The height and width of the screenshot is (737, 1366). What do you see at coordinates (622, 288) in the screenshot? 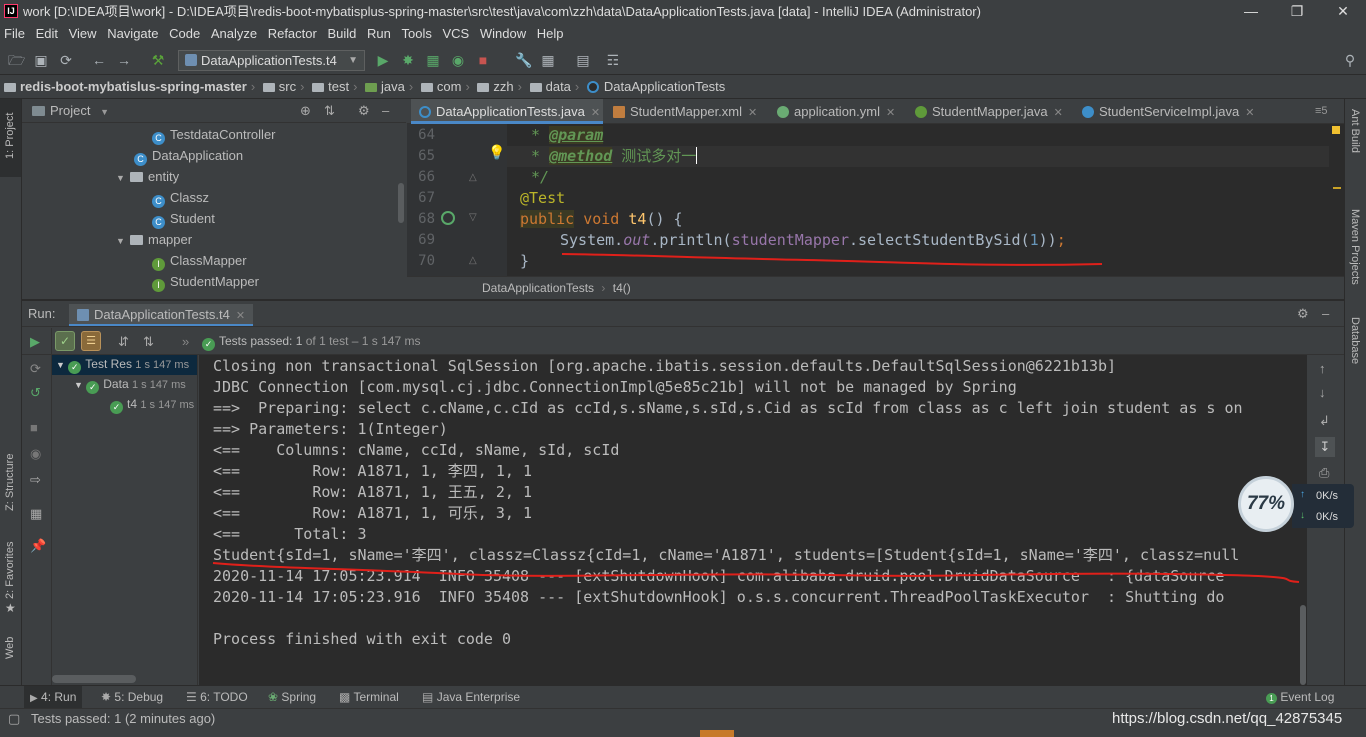
I see `editor-crumb-method: t4()` at bounding box center [622, 288].